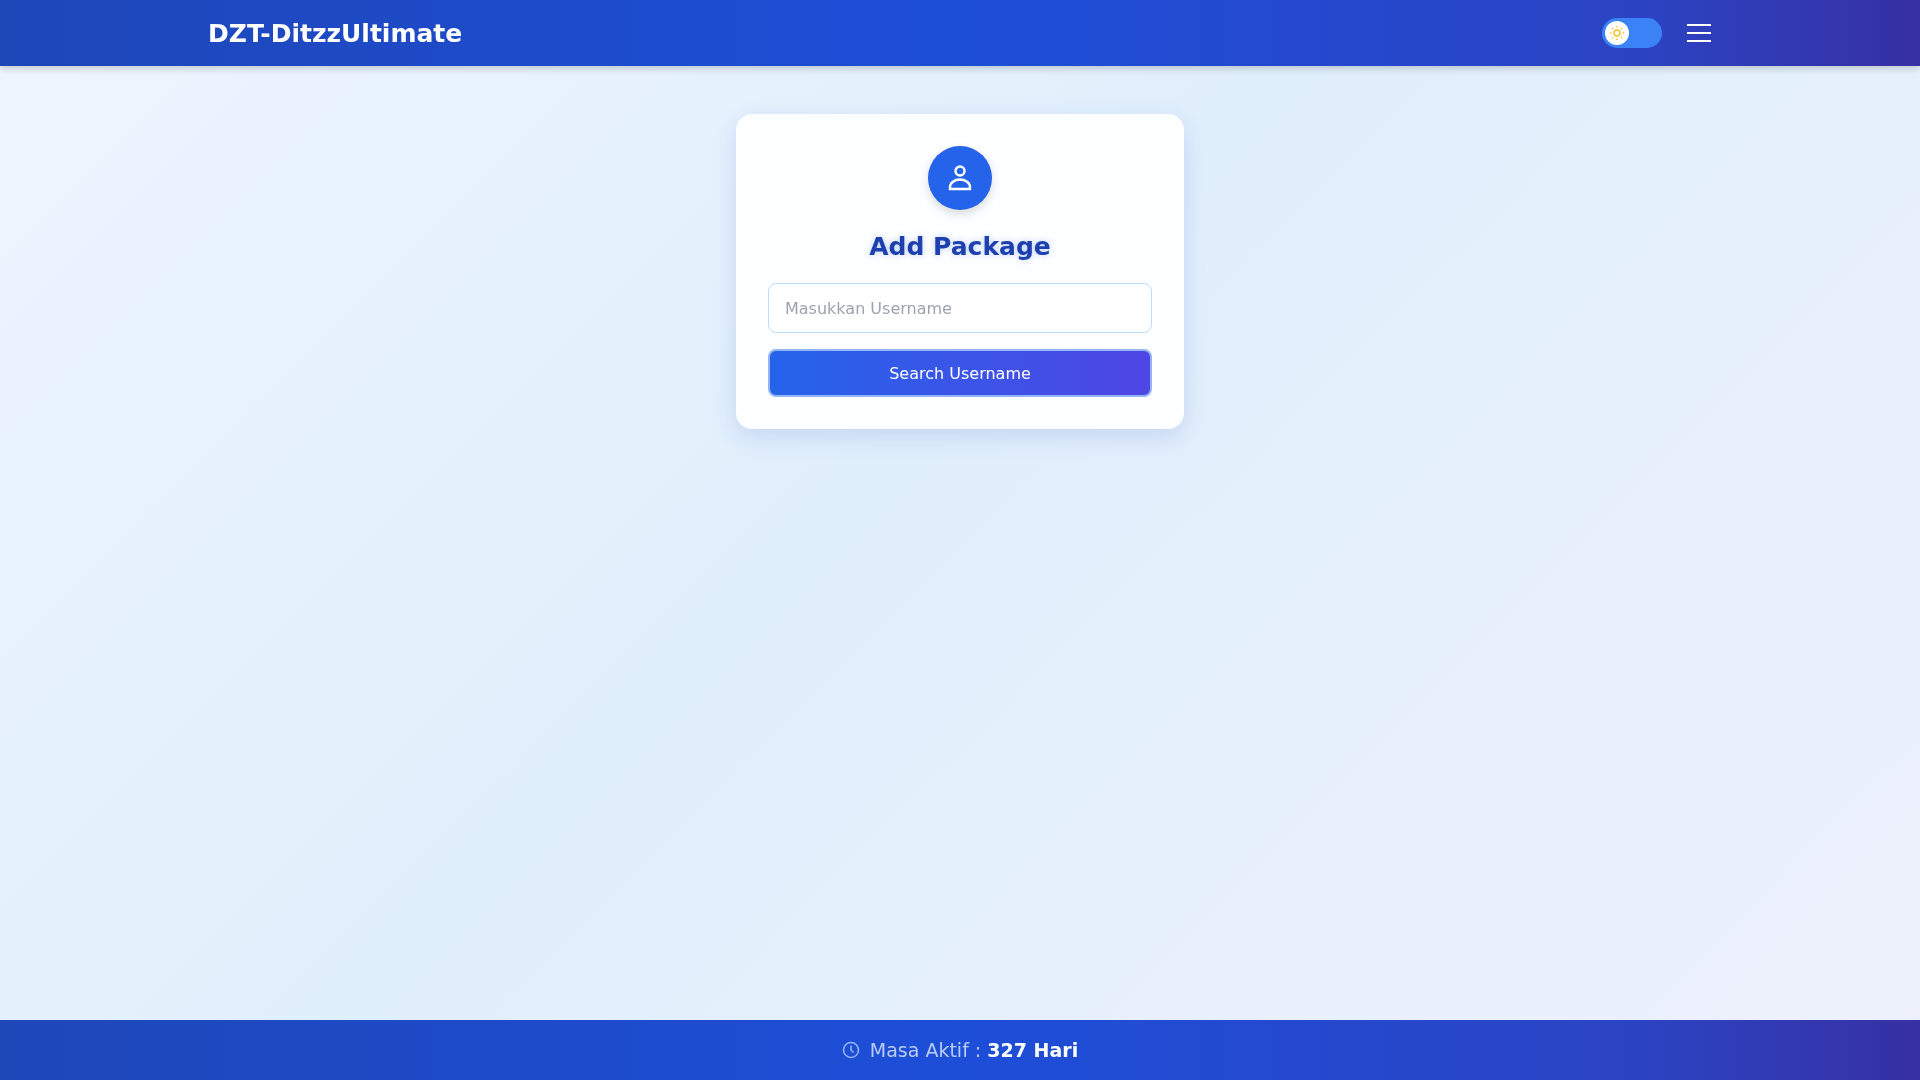 This screenshot has width=1920, height=1080. What do you see at coordinates (960, 178) in the screenshot?
I see `user-icon` at bounding box center [960, 178].